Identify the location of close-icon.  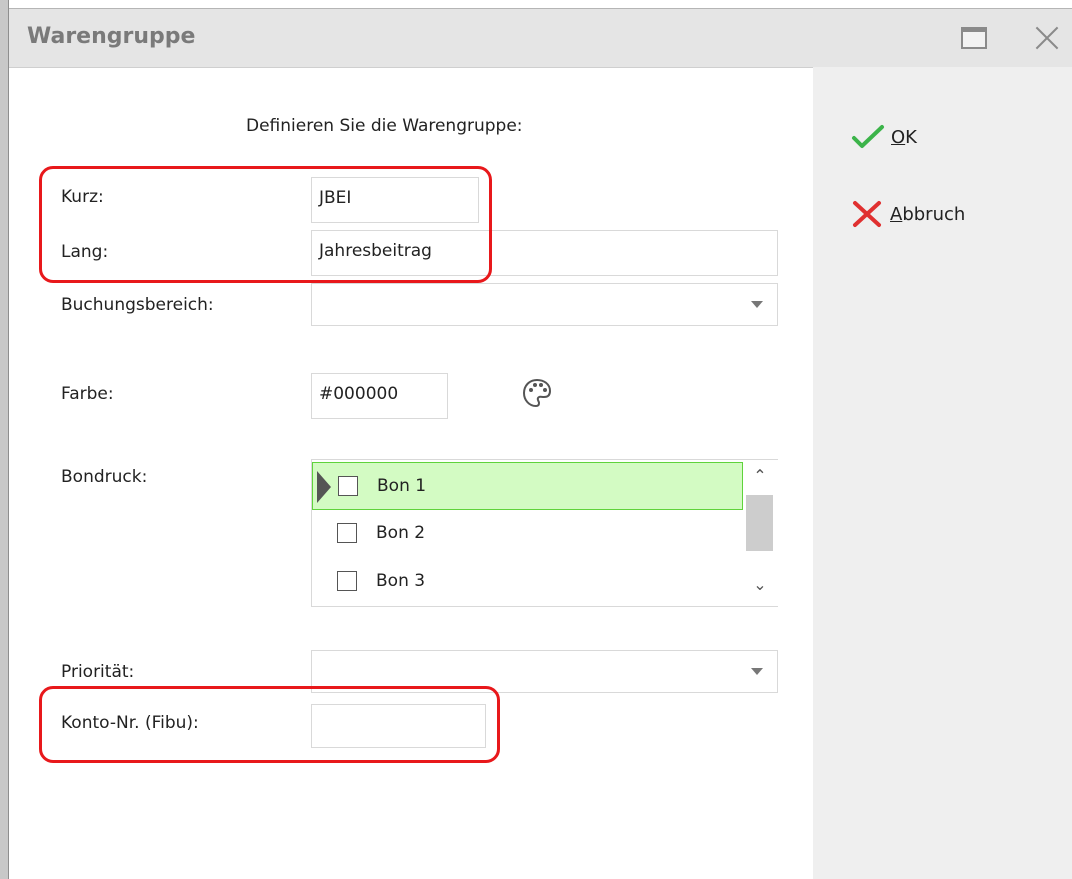
(1047, 38).